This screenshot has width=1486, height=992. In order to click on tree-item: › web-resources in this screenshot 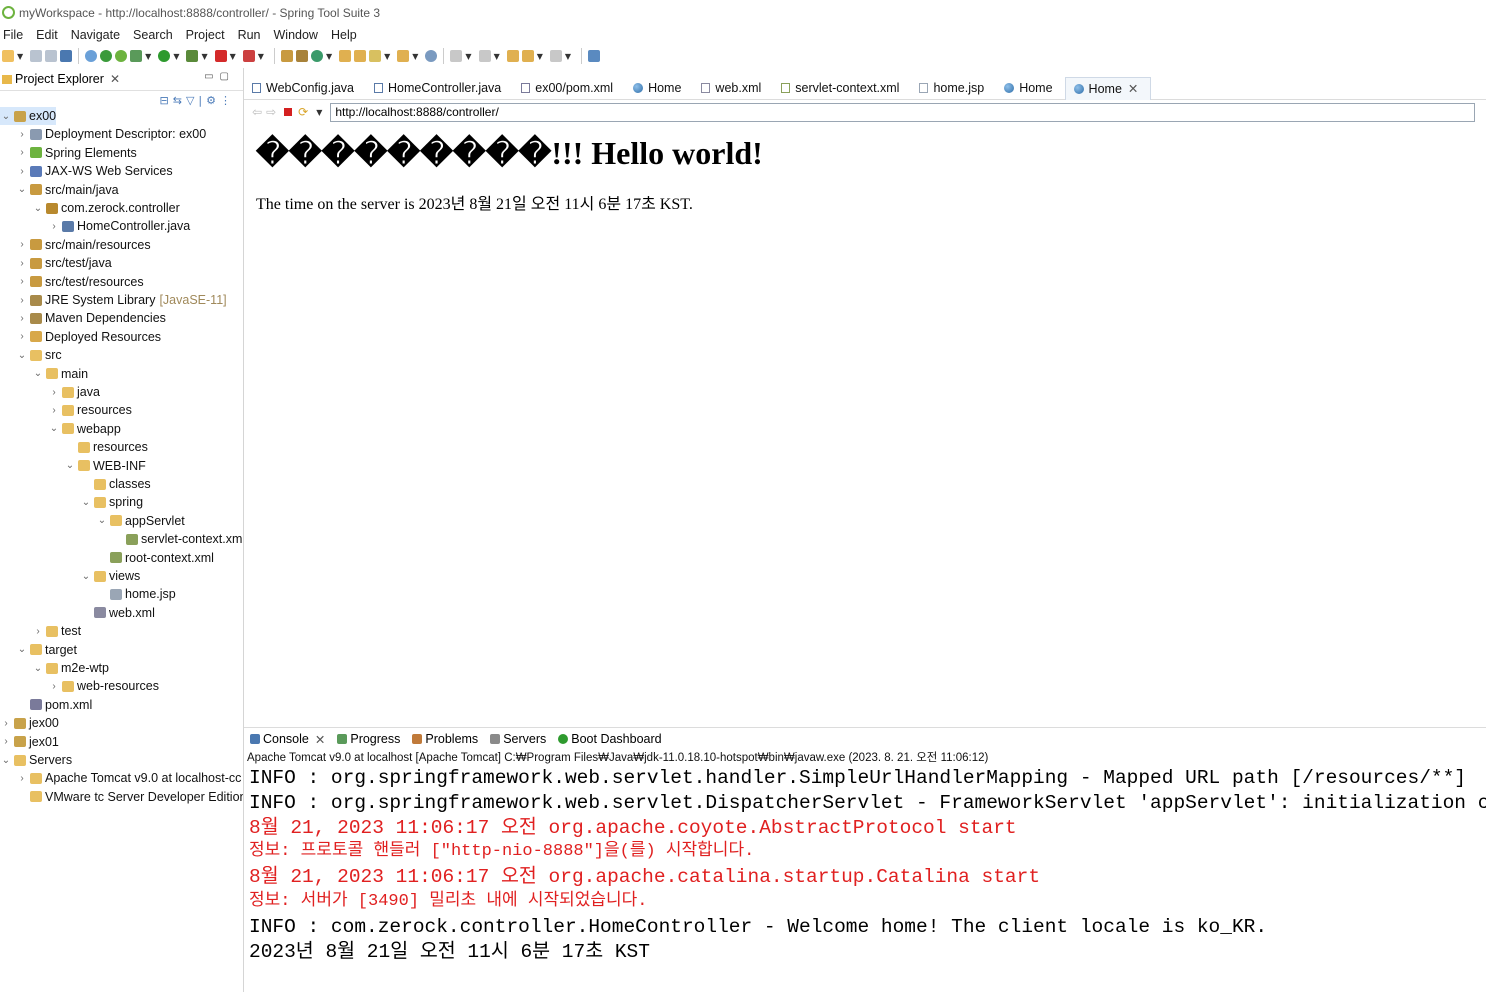, I will do `click(103, 686)`.